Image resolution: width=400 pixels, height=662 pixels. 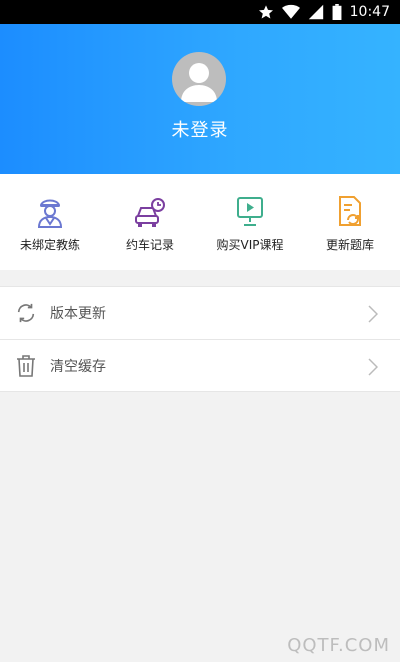 I want to click on watermark: QQTF.COM, so click(x=338, y=645).